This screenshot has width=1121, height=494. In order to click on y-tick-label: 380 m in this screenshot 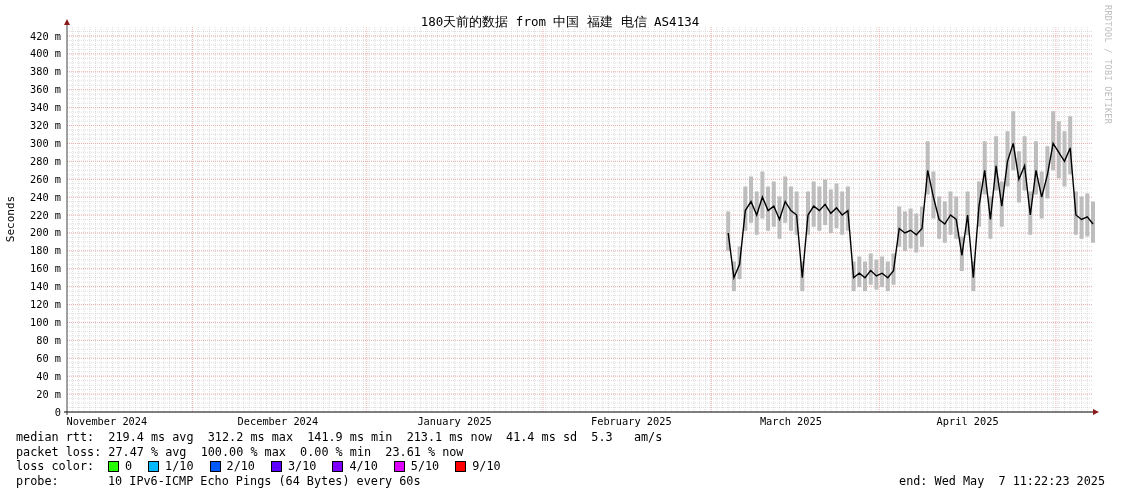, I will do `click(45, 71)`.